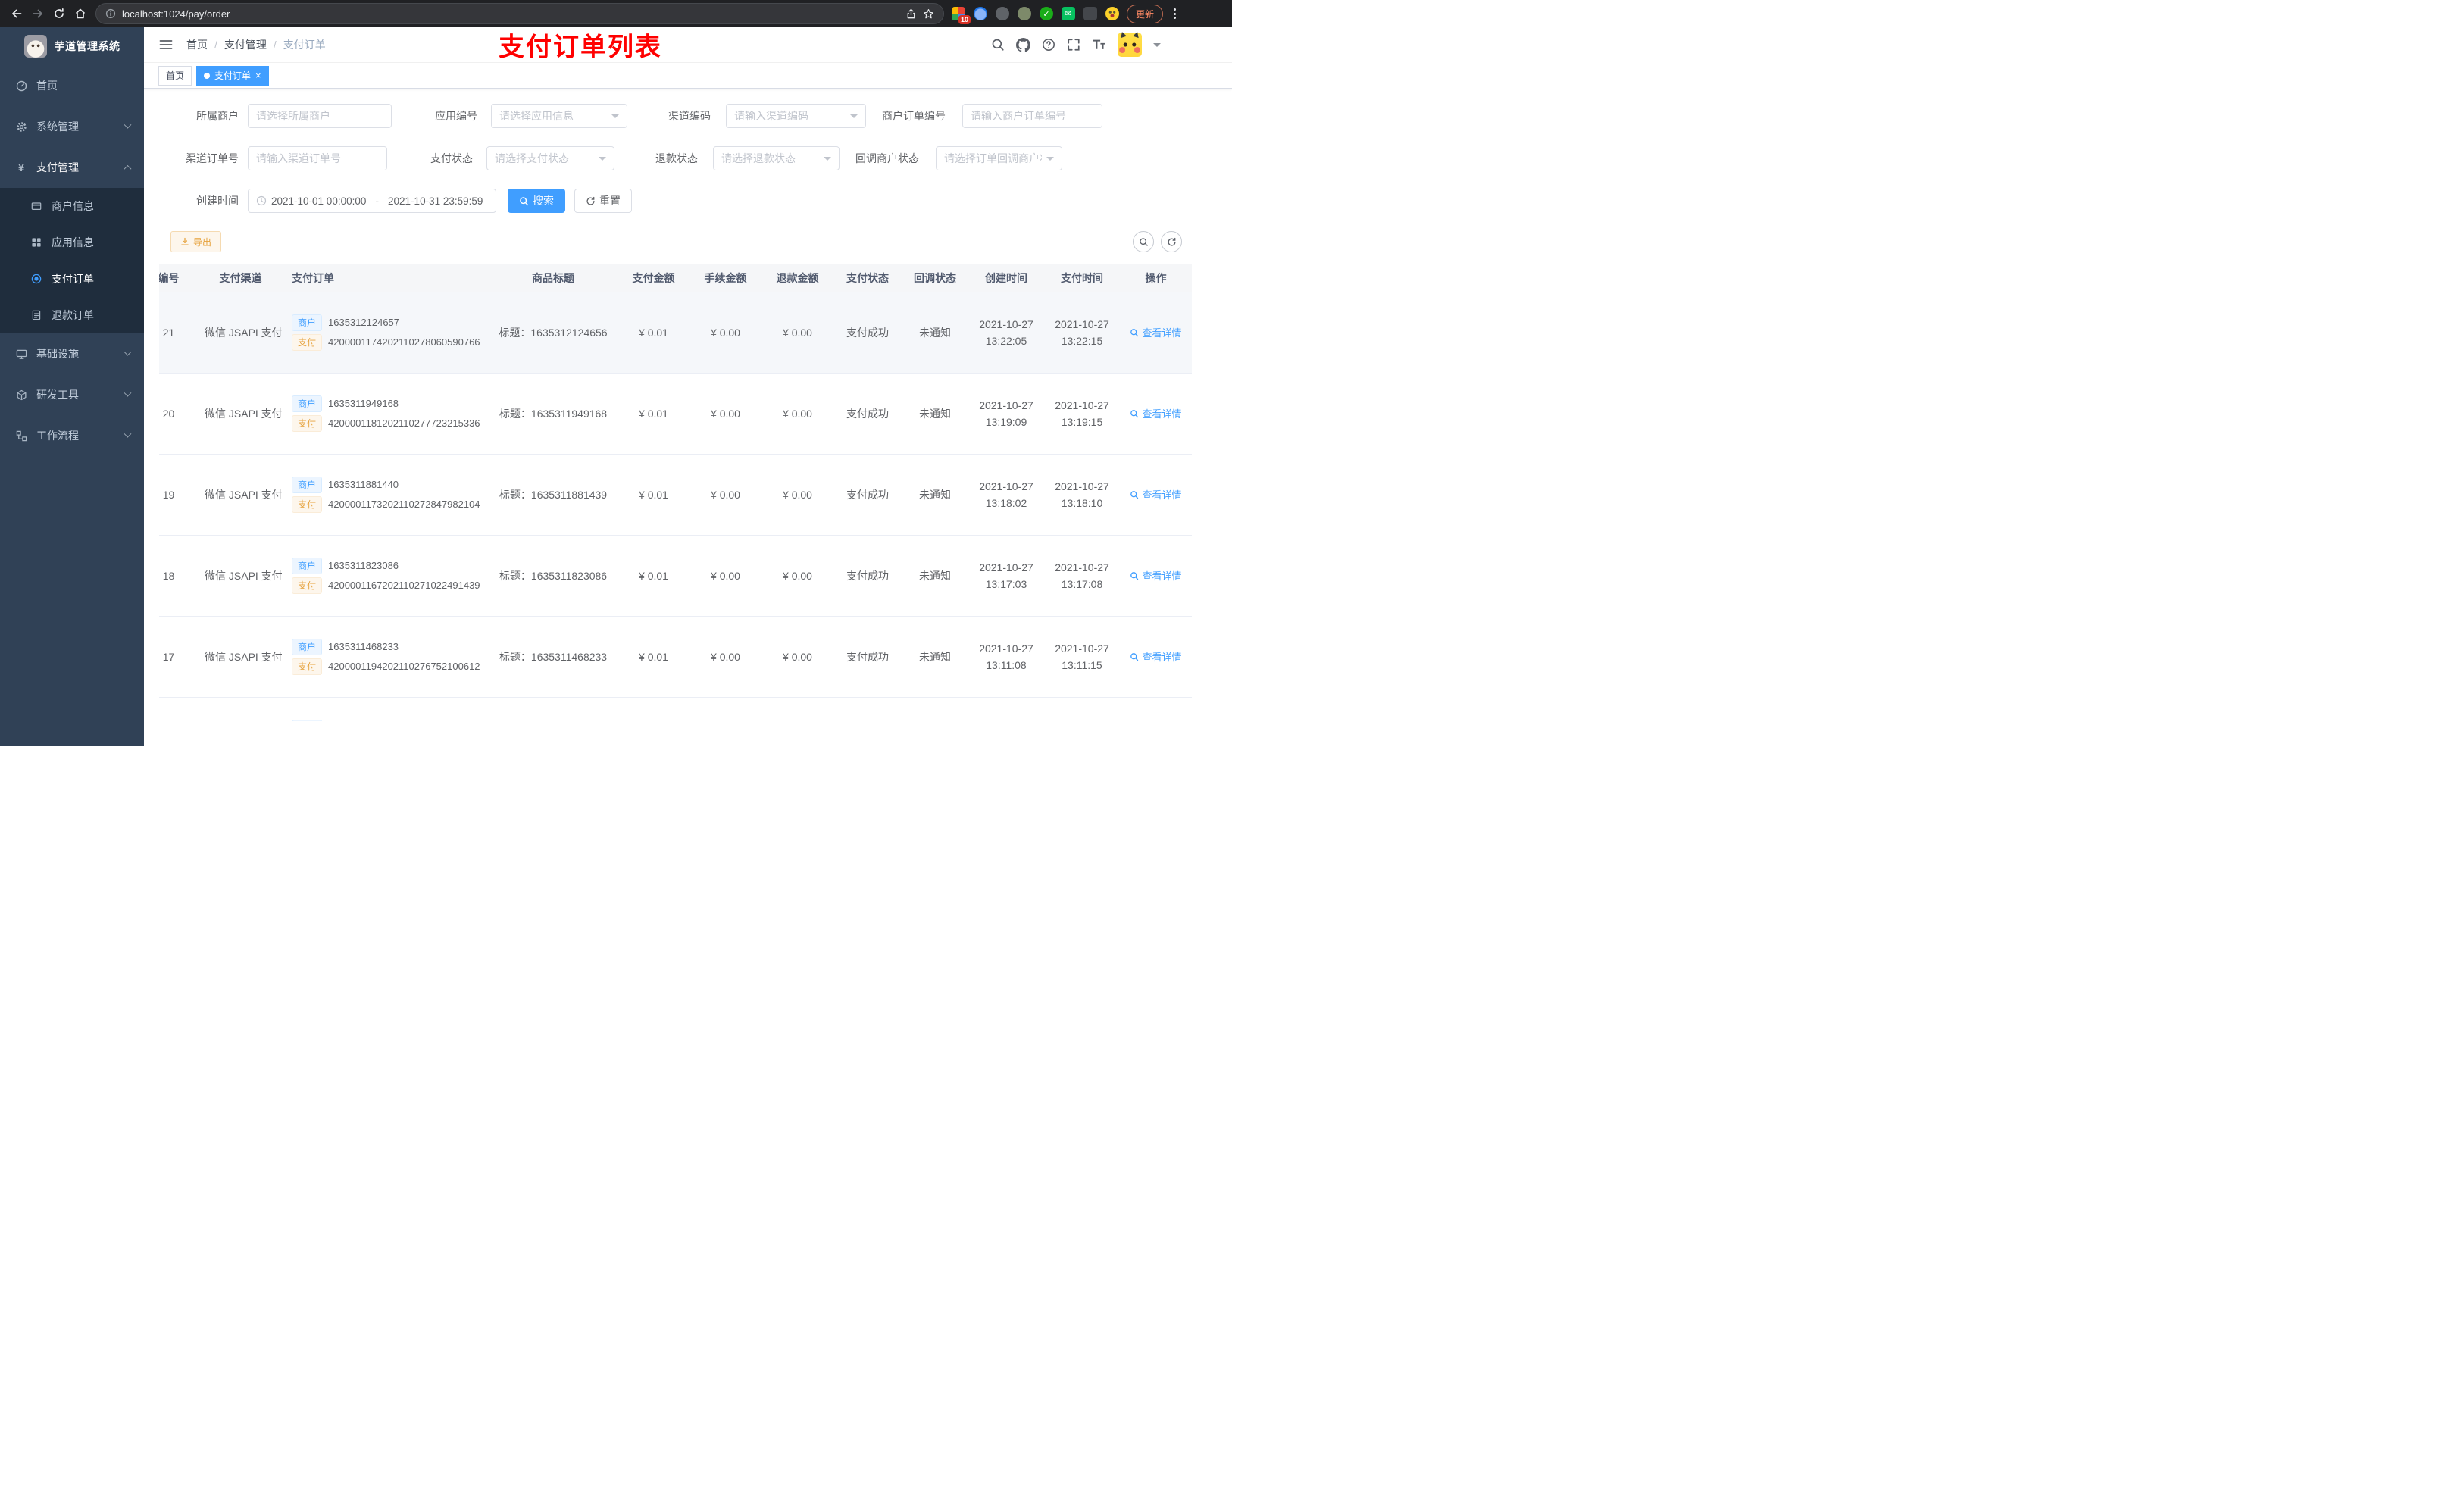  I want to click on column-header: 回调状态, so click(935, 278).